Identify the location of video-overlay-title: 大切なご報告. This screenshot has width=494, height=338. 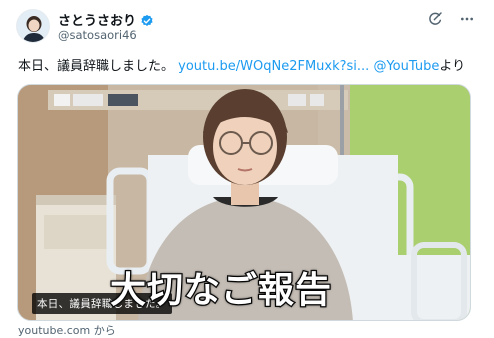
(221, 291).